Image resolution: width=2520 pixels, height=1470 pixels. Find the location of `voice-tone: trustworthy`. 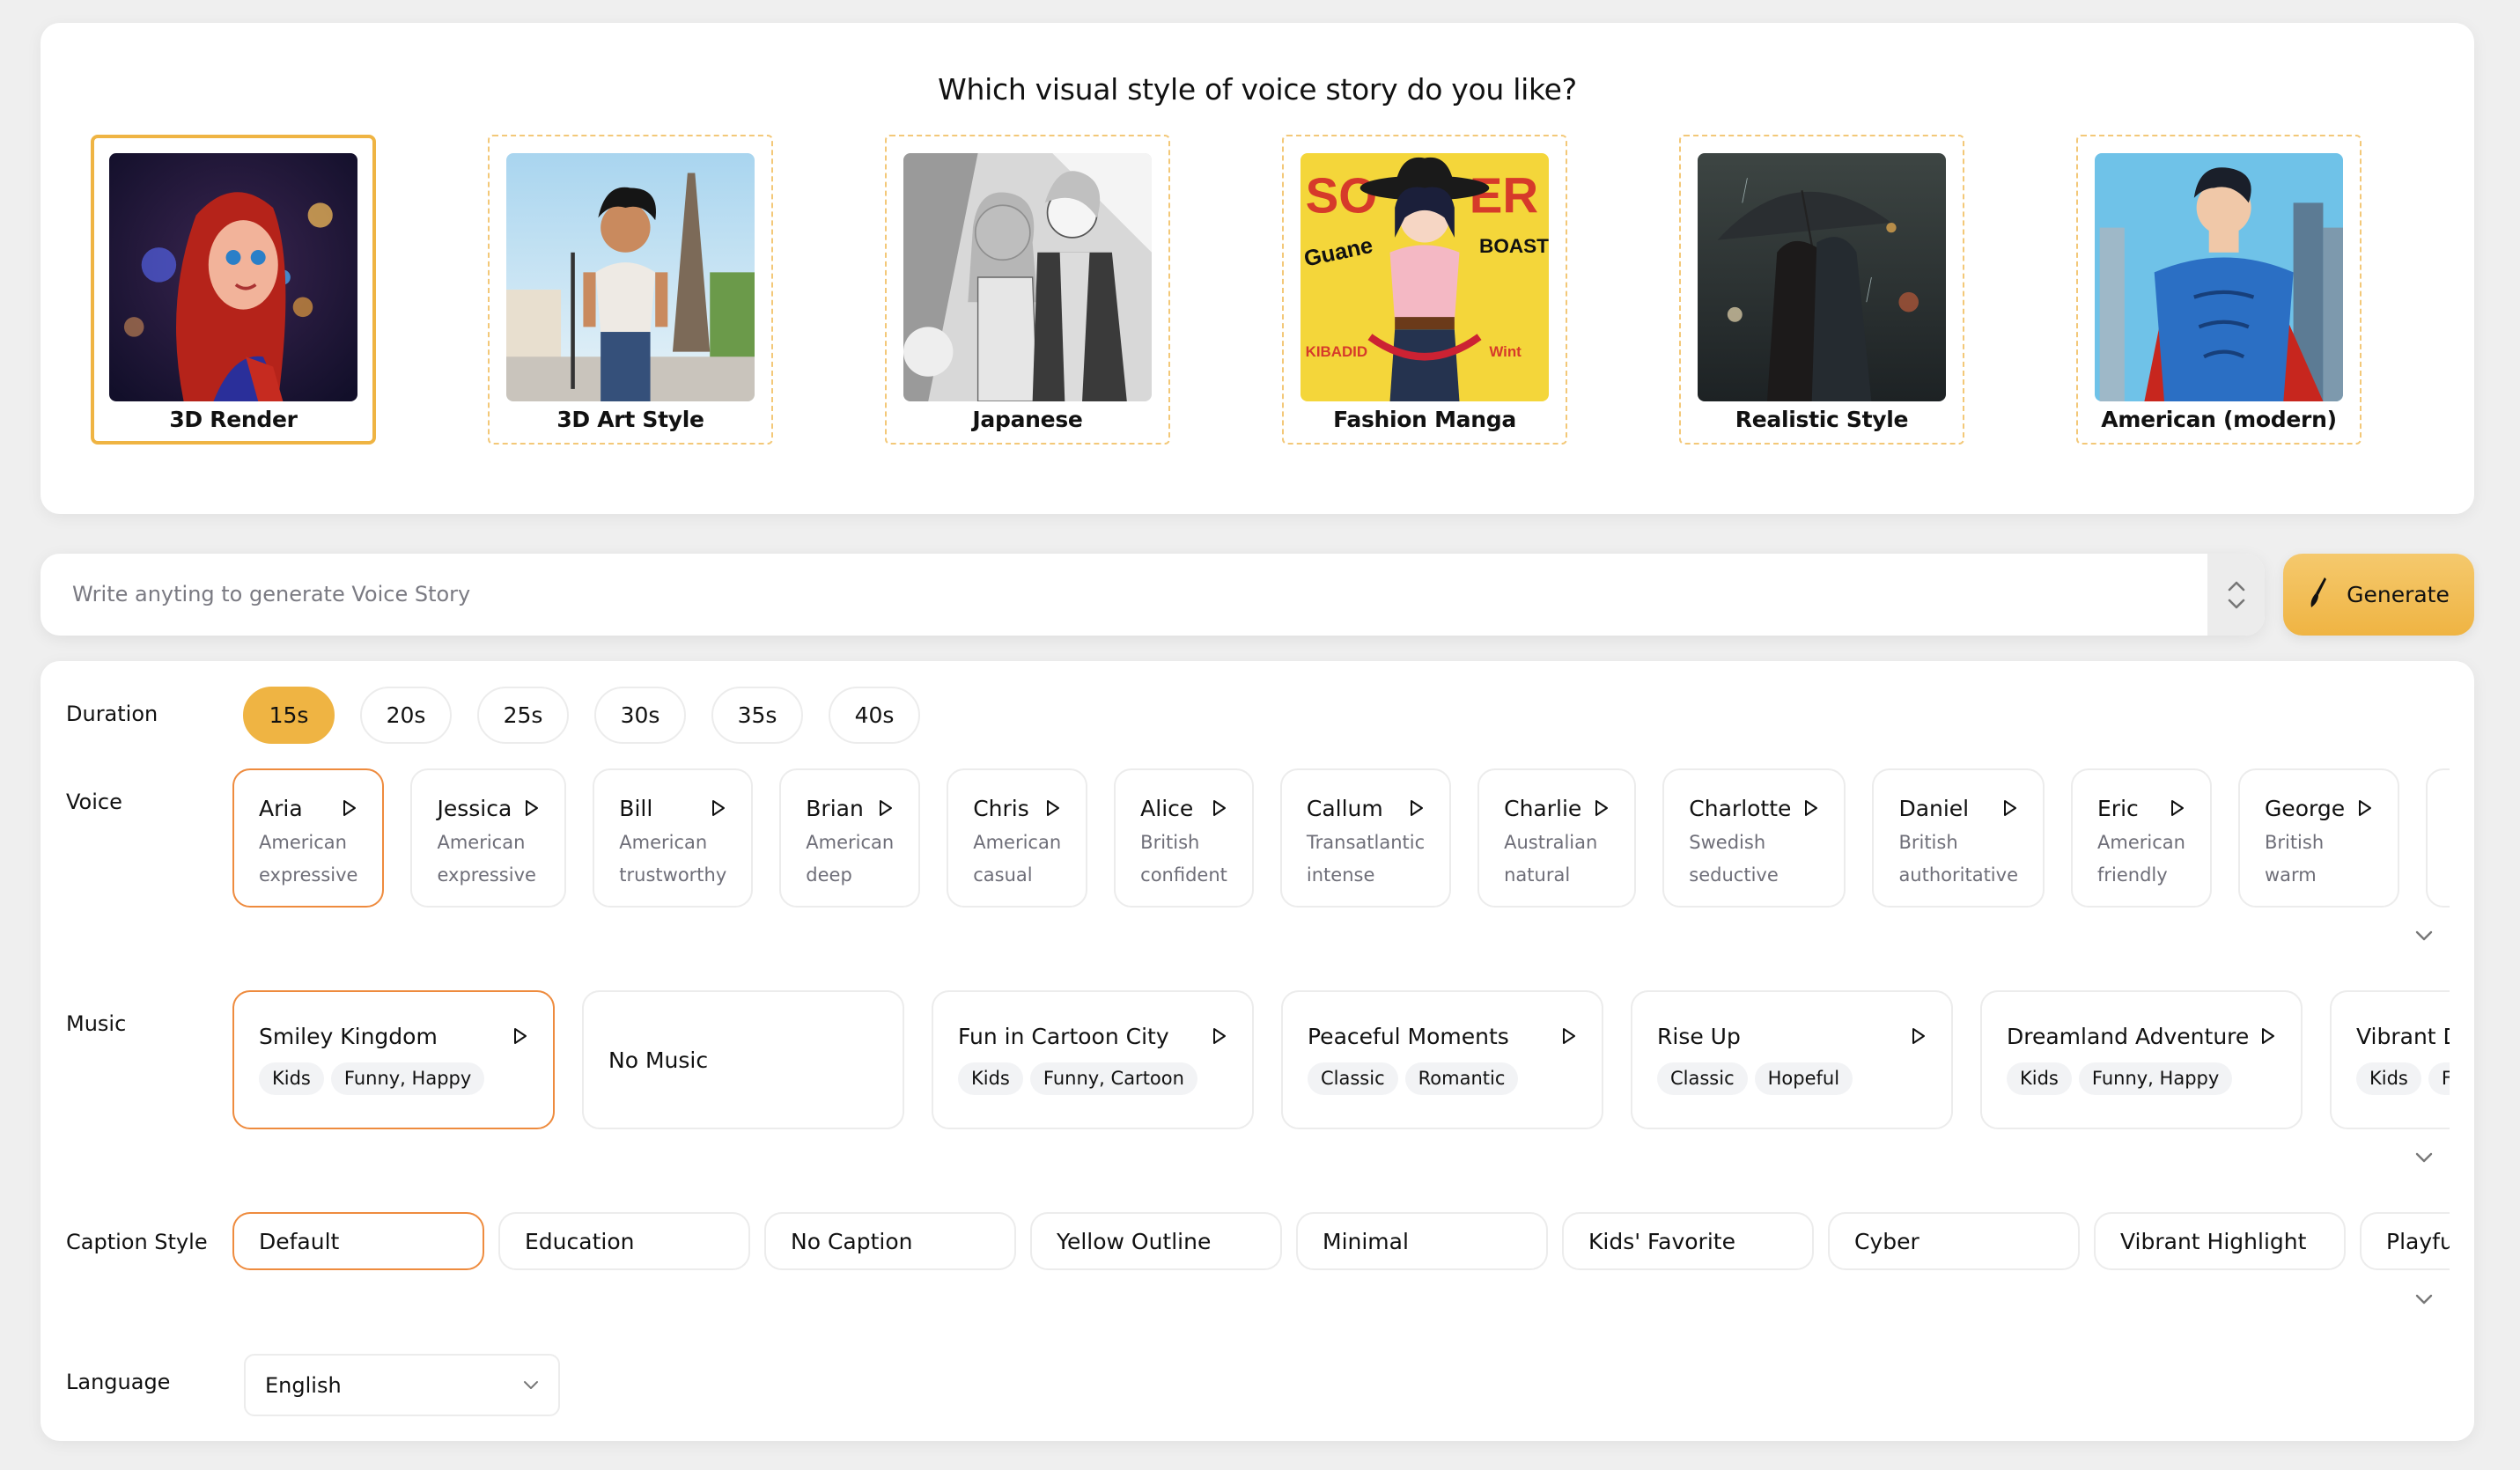

voice-tone: trustworthy is located at coordinates (673, 875).